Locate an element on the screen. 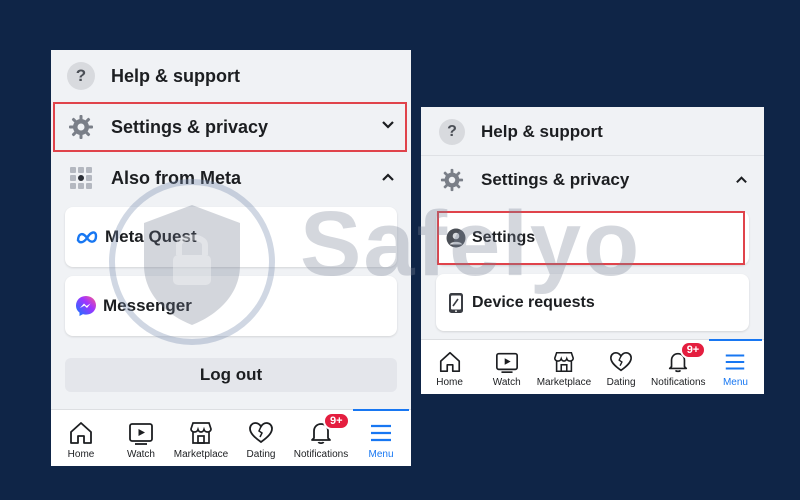 Image resolution: width=800 pixels, height=500 pixels. also-from-meta-row: Also from Meta is located at coordinates (231, 178).